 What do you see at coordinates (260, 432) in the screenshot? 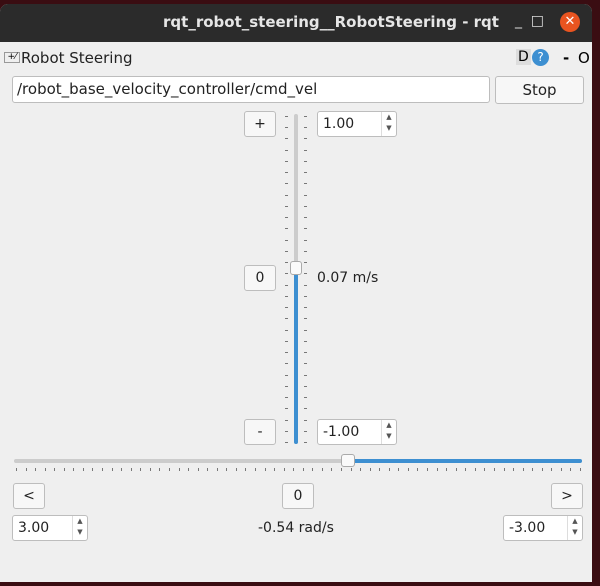
I see `linear-decrease-button: -` at bounding box center [260, 432].